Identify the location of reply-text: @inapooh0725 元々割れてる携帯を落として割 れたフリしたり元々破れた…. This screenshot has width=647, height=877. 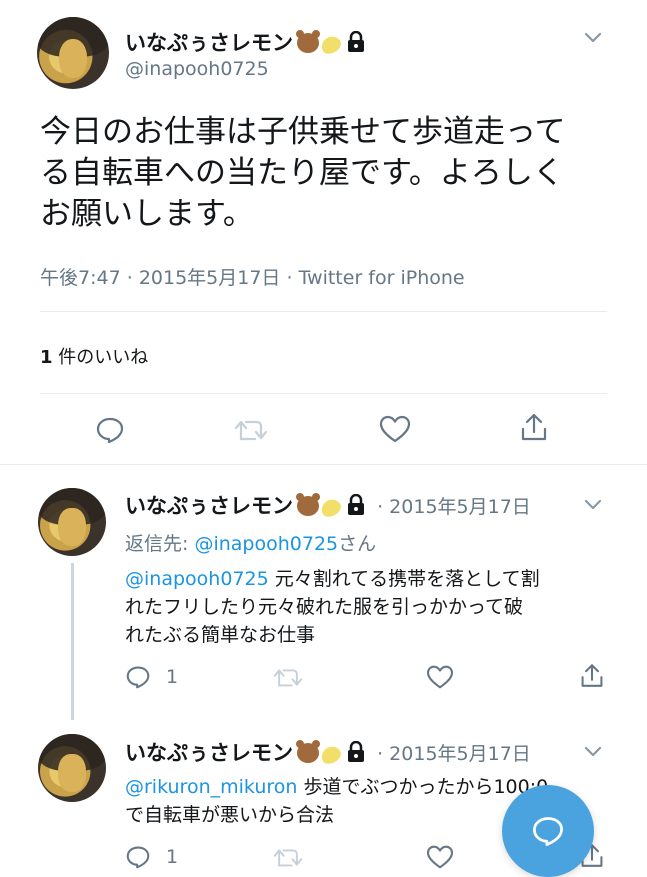
(370, 607).